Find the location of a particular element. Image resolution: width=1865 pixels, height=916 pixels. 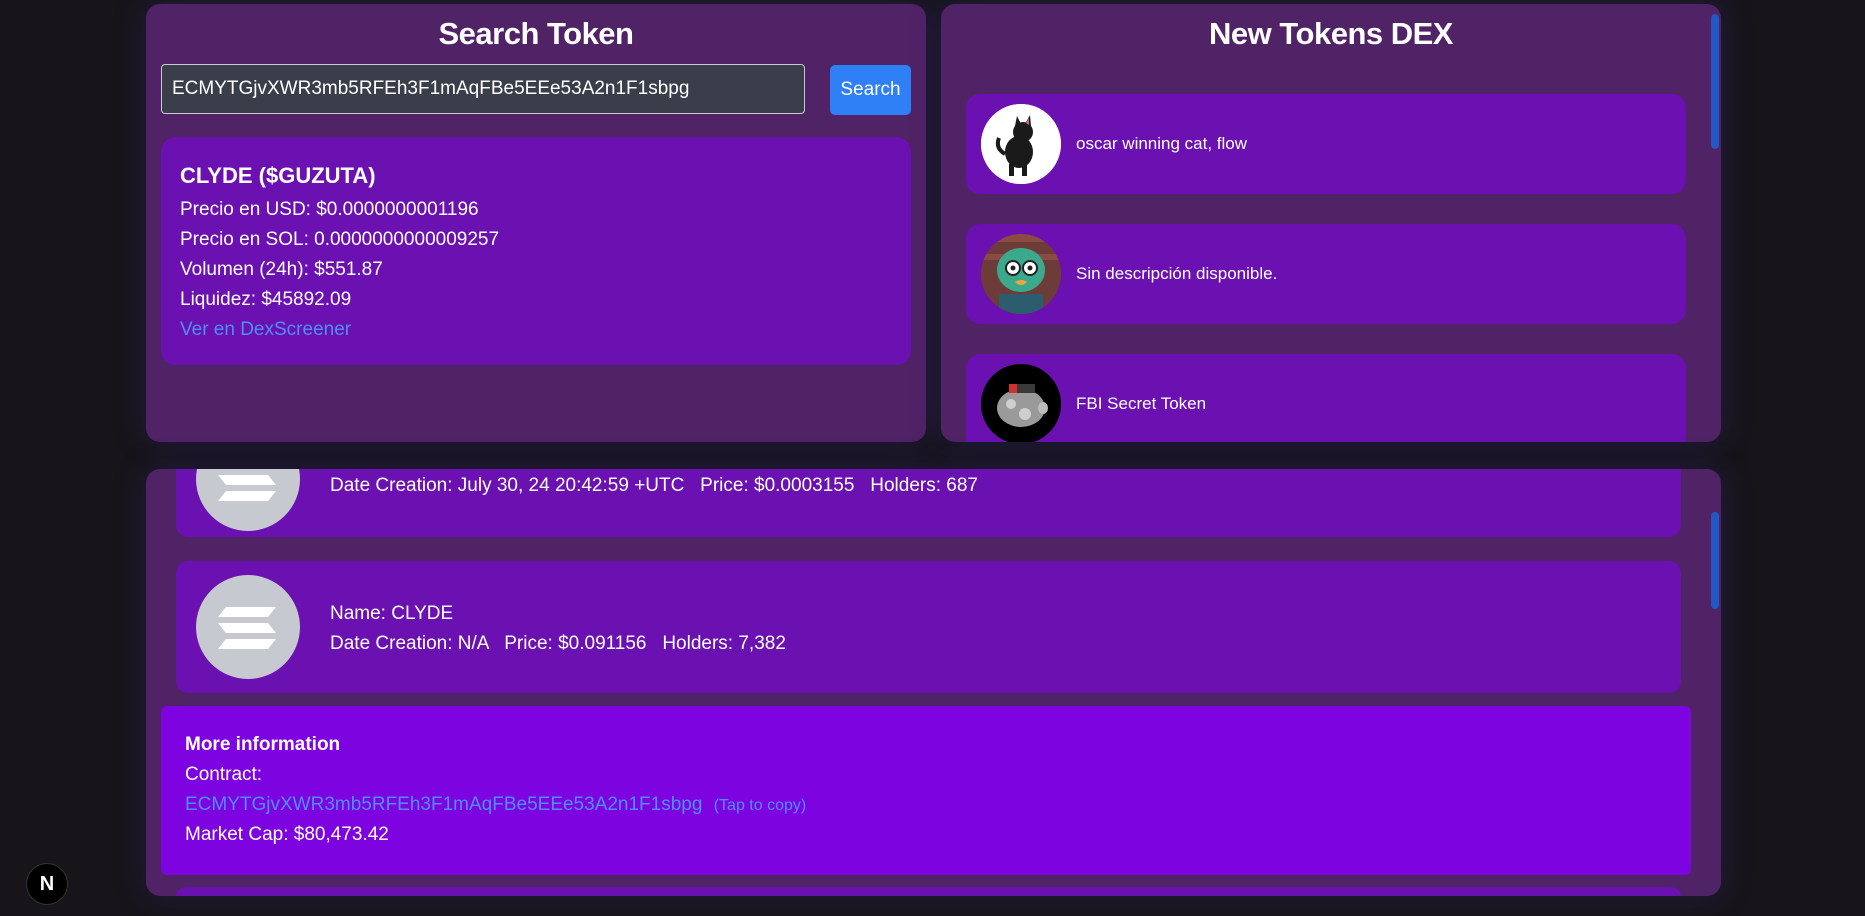

volume-24h: Volumen (24h): $551.87 is located at coordinates (281, 269).